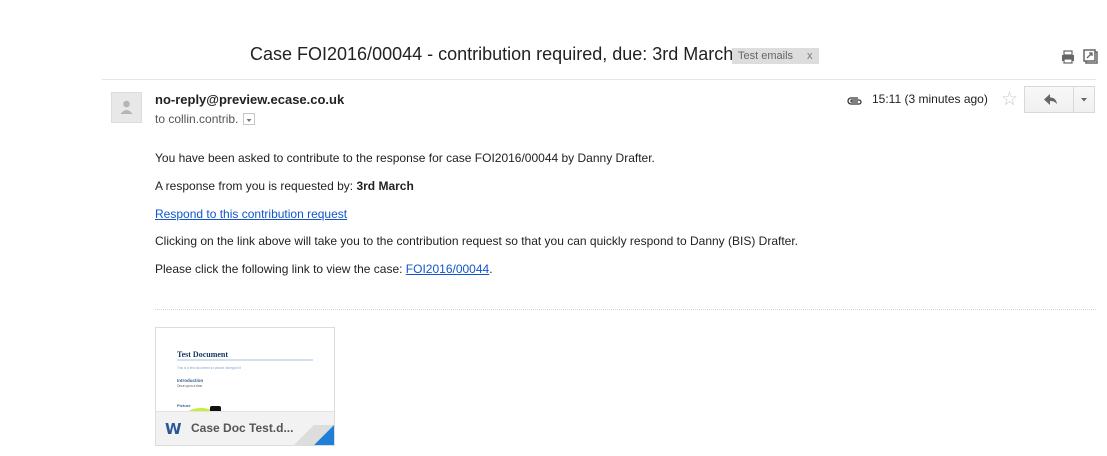 This screenshot has width=1107, height=456. I want to click on reply-button, so click(1049, 99).